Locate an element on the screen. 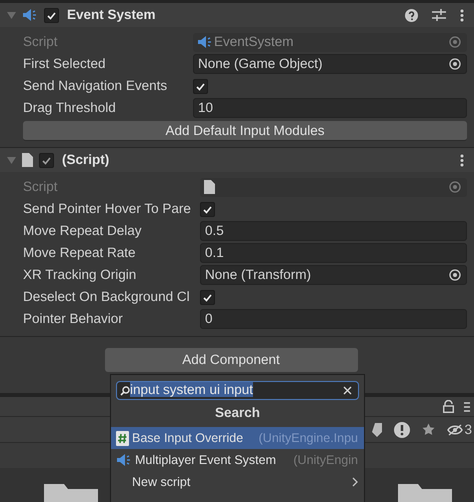 The height and width of the screenshot is (502, 474). field-label: Move Repeat Delay is located at coordinates (83, 231).